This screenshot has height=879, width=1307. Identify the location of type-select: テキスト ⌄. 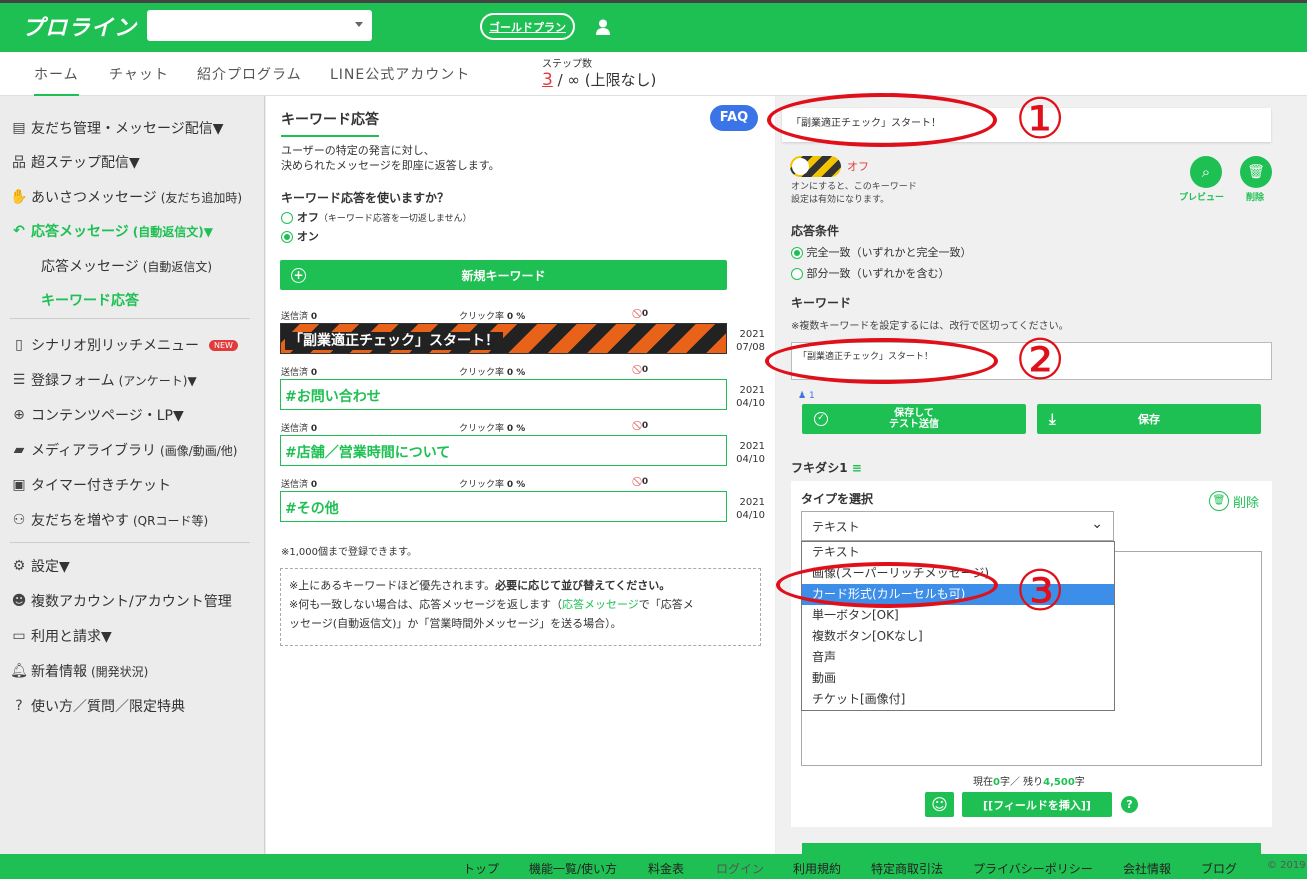
(957, 526).